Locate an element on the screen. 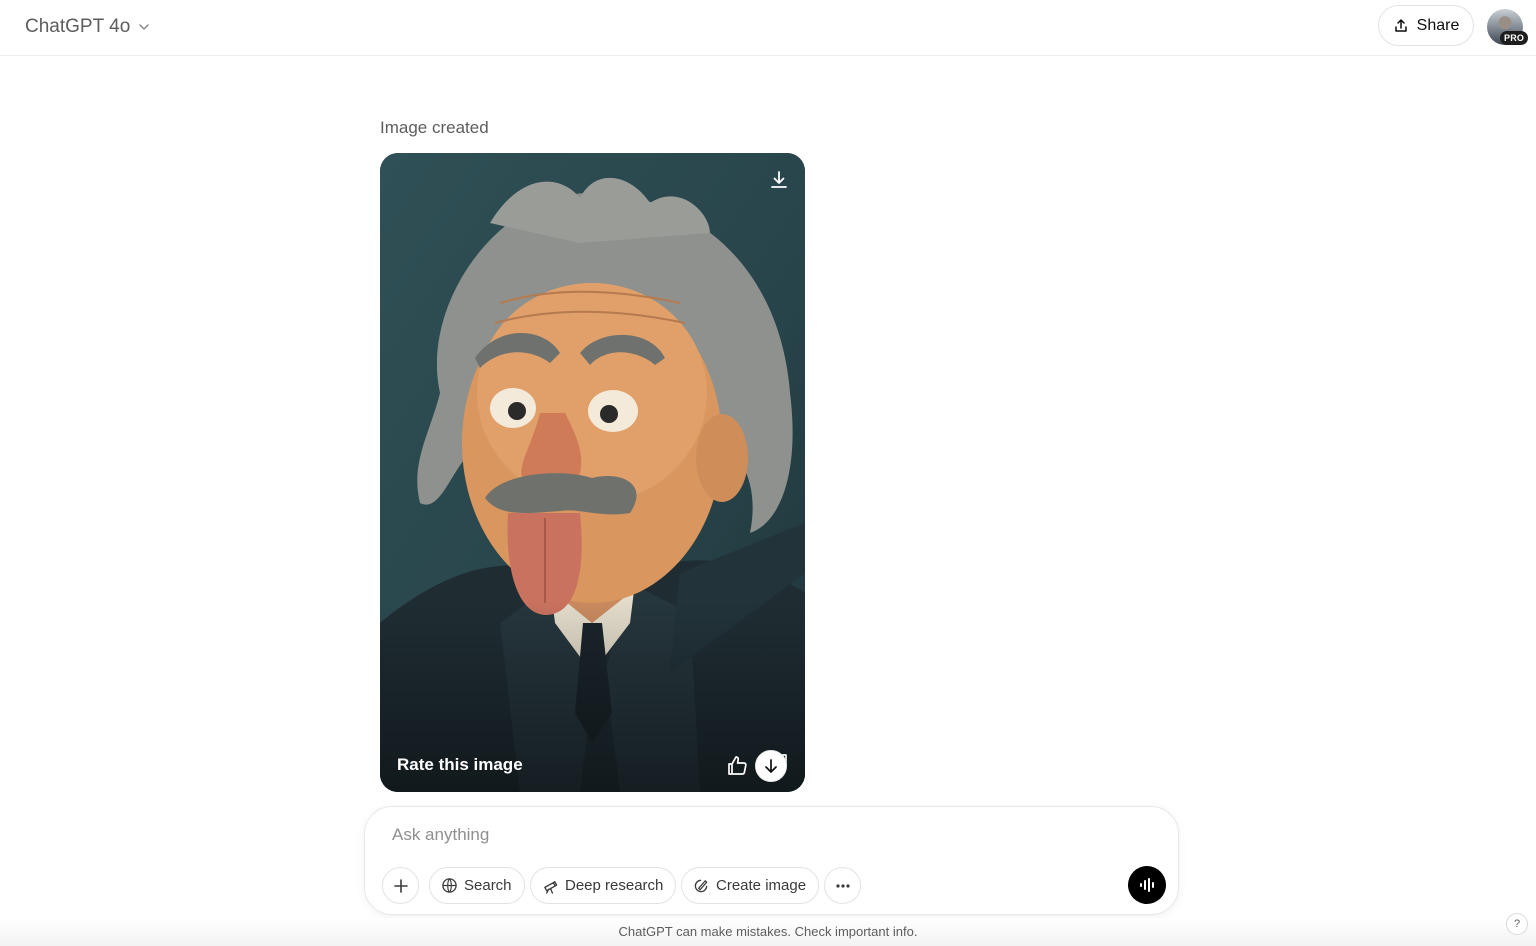 The width and height of the screenshot is (1536, 946). share-label: Share is located at coordinates (1438, 25).